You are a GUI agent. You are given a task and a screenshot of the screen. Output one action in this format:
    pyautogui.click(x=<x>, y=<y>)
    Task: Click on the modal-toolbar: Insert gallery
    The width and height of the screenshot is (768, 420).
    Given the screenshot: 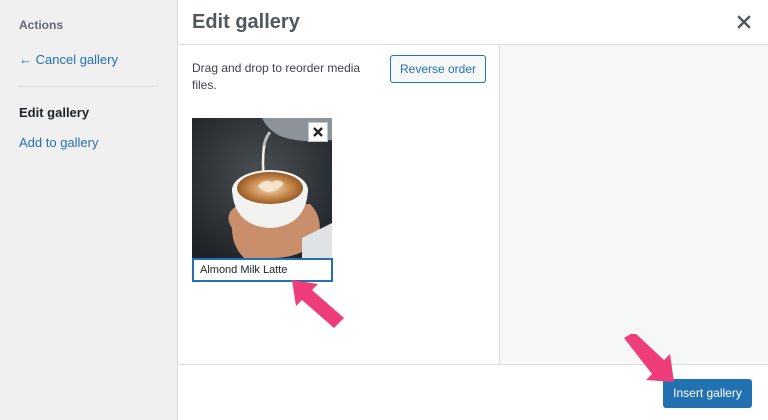 What is the action you would take?
    pyautogui.click(x=473, y=392)
    